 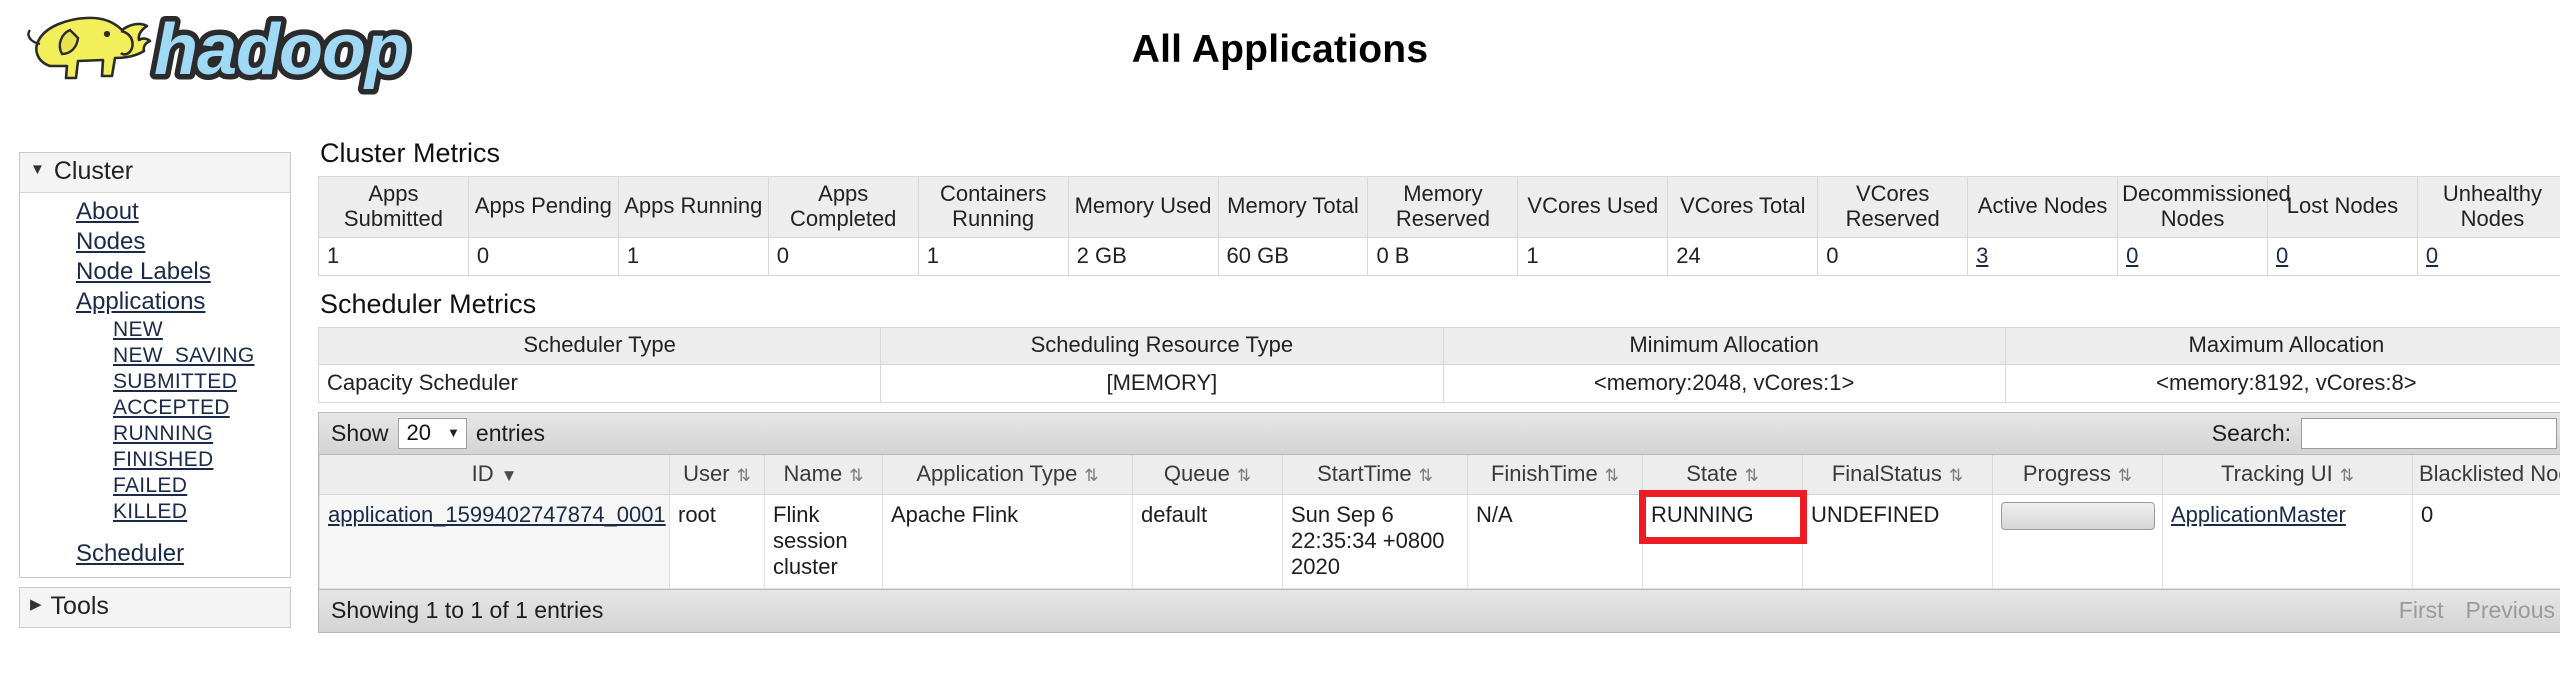 I want to click on sidebar-tools-label: Tools, so click(x=79, y=606).